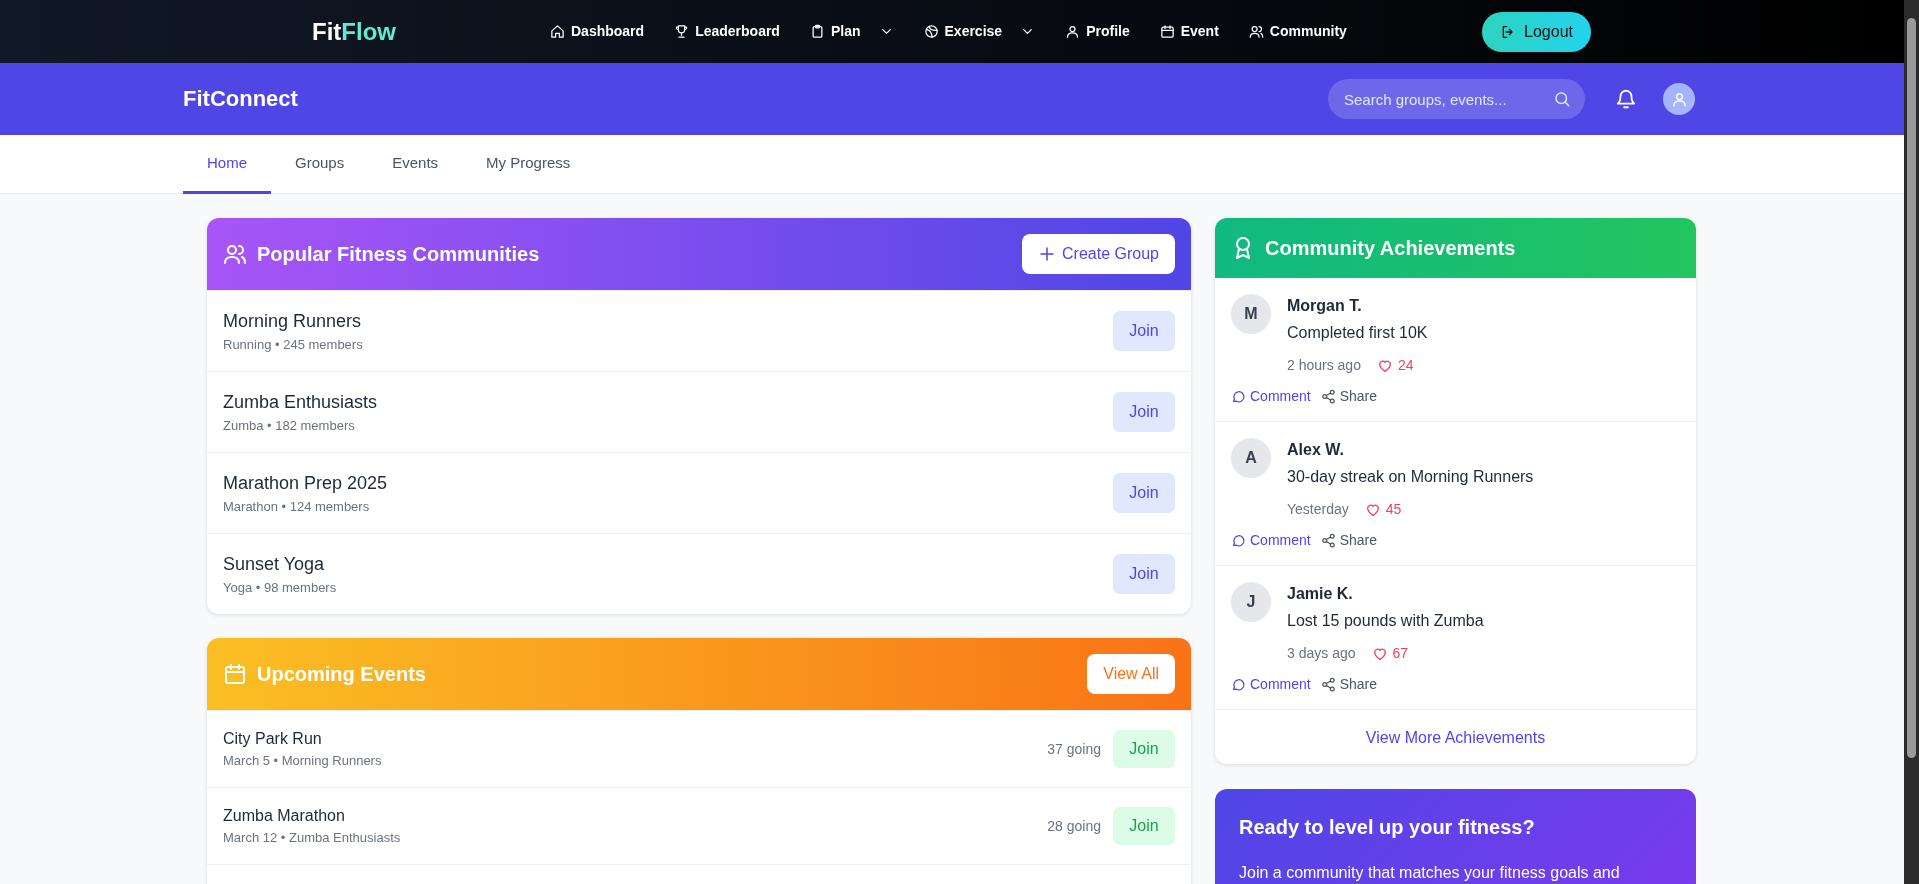  I want to click on event-name: Zumba Marathon, so click(284, 816).